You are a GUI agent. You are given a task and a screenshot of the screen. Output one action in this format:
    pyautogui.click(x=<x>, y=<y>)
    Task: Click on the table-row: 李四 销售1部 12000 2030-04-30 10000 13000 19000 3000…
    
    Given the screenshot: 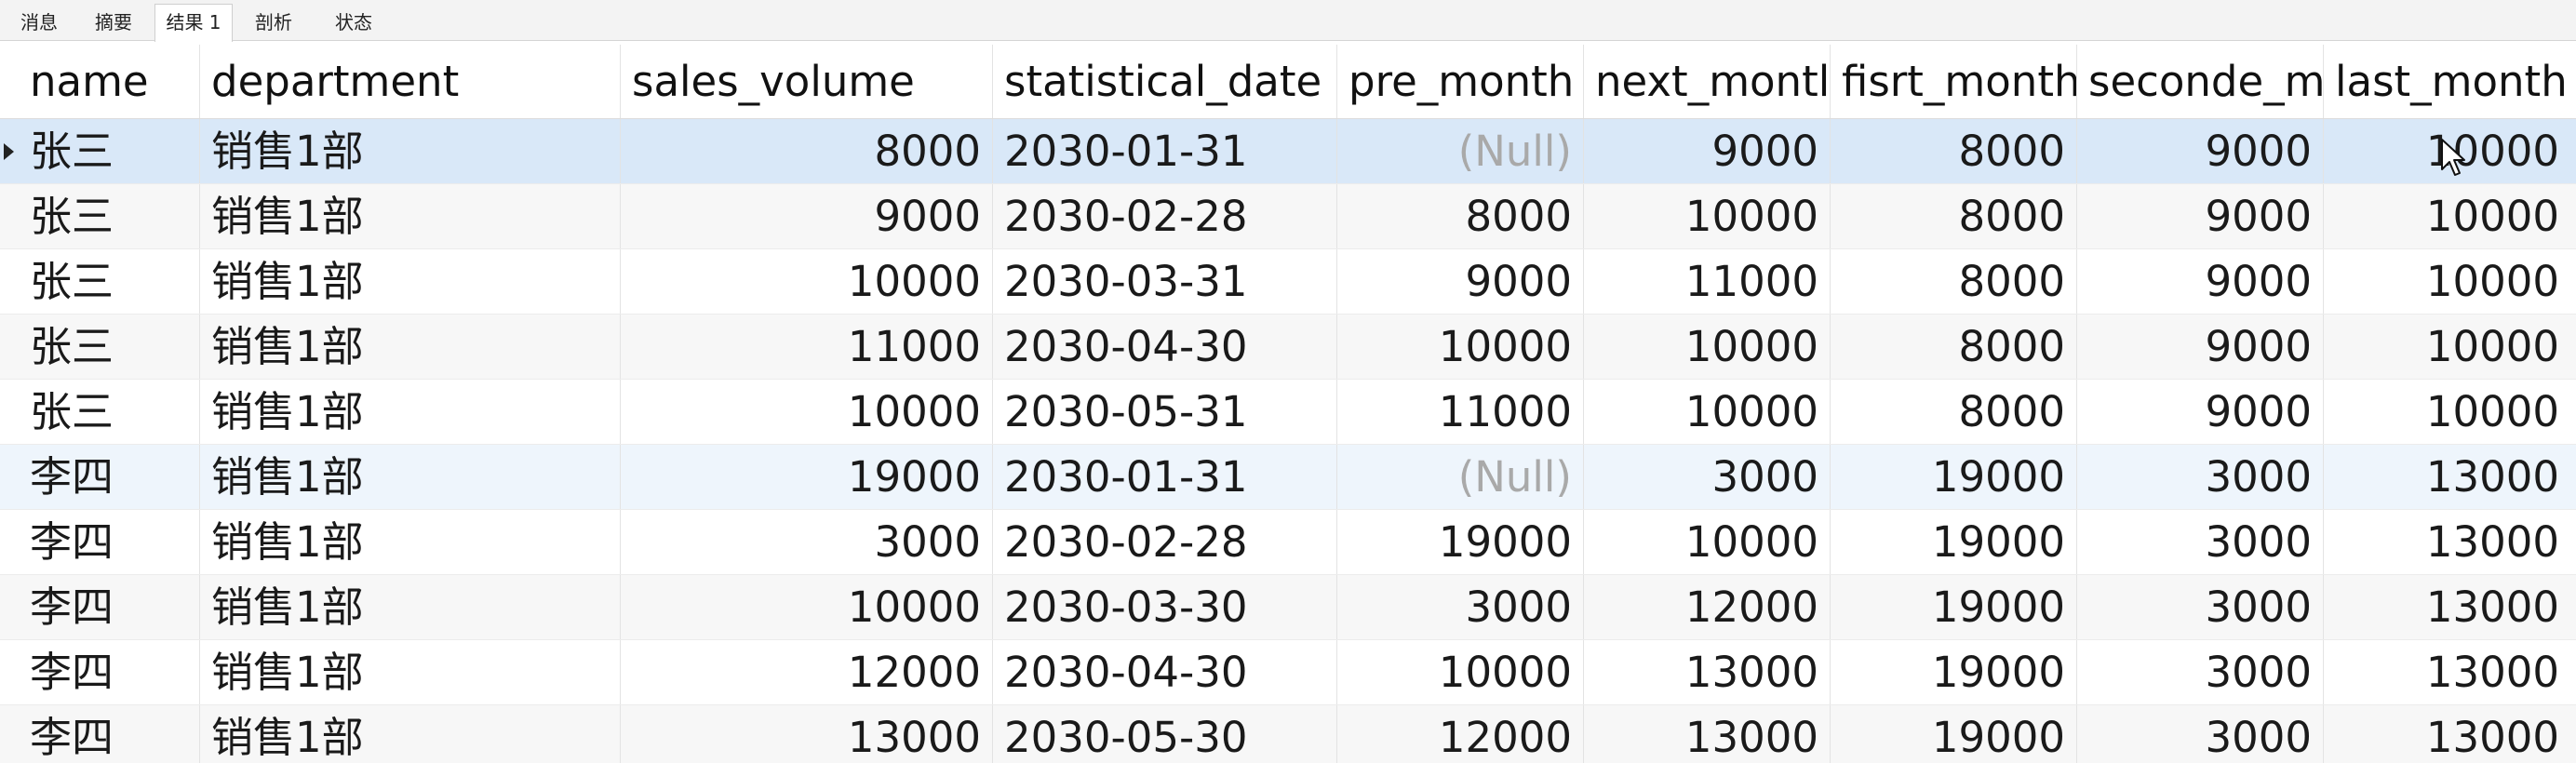 What is the action you would take?
    pyautogui.click(x=1288, y=673)
    